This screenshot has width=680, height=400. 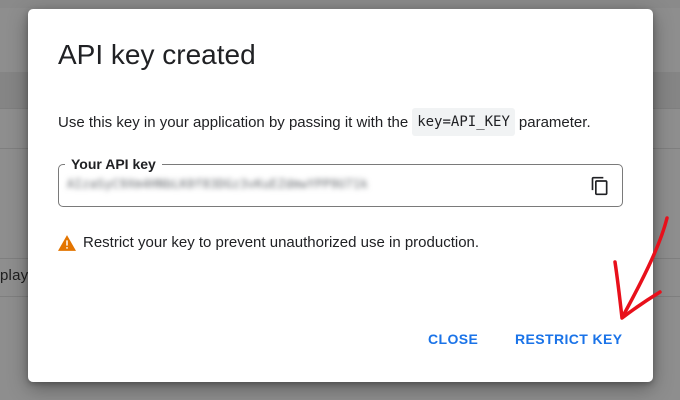 I want to click on api-key-label: Your API key, so click(x=113, y=164).